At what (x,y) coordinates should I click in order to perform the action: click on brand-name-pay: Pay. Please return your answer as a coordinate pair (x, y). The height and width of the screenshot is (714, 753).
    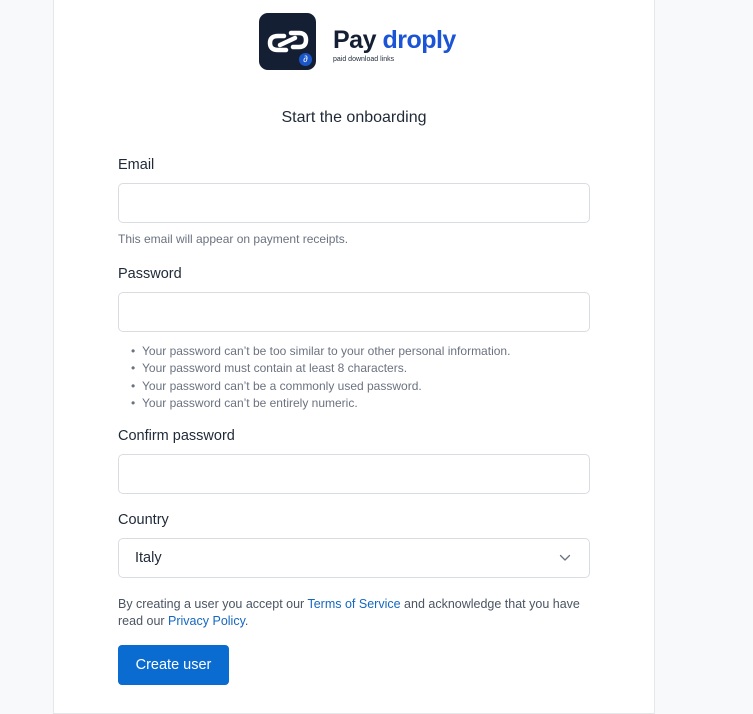
    Looking at the image, I should click on (354, 40).